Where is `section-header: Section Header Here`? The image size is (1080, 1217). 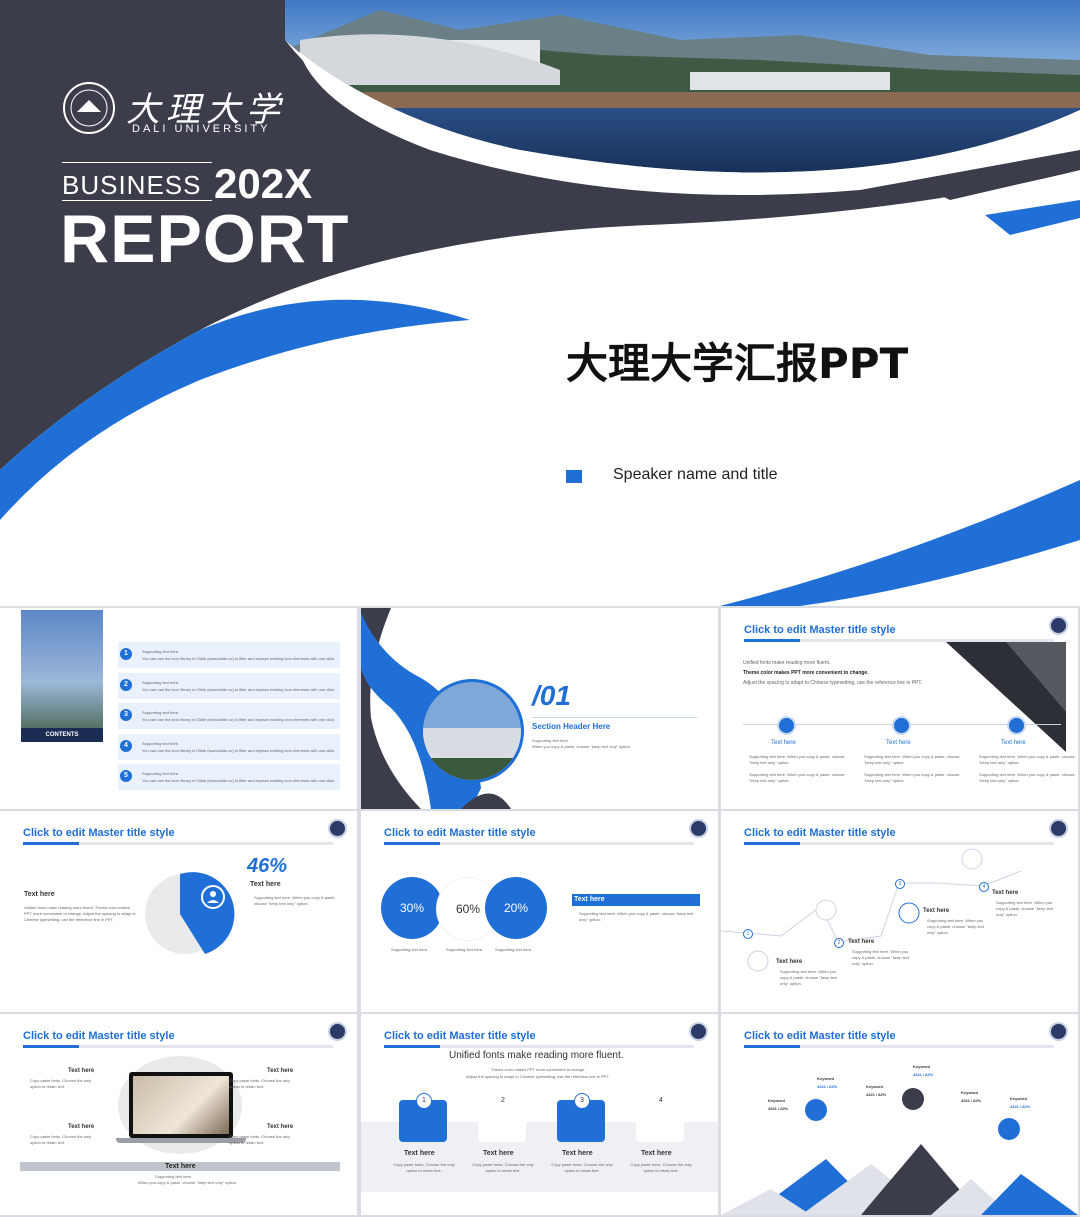 section-header: Section Header Here is located at coordinates (571, 726).